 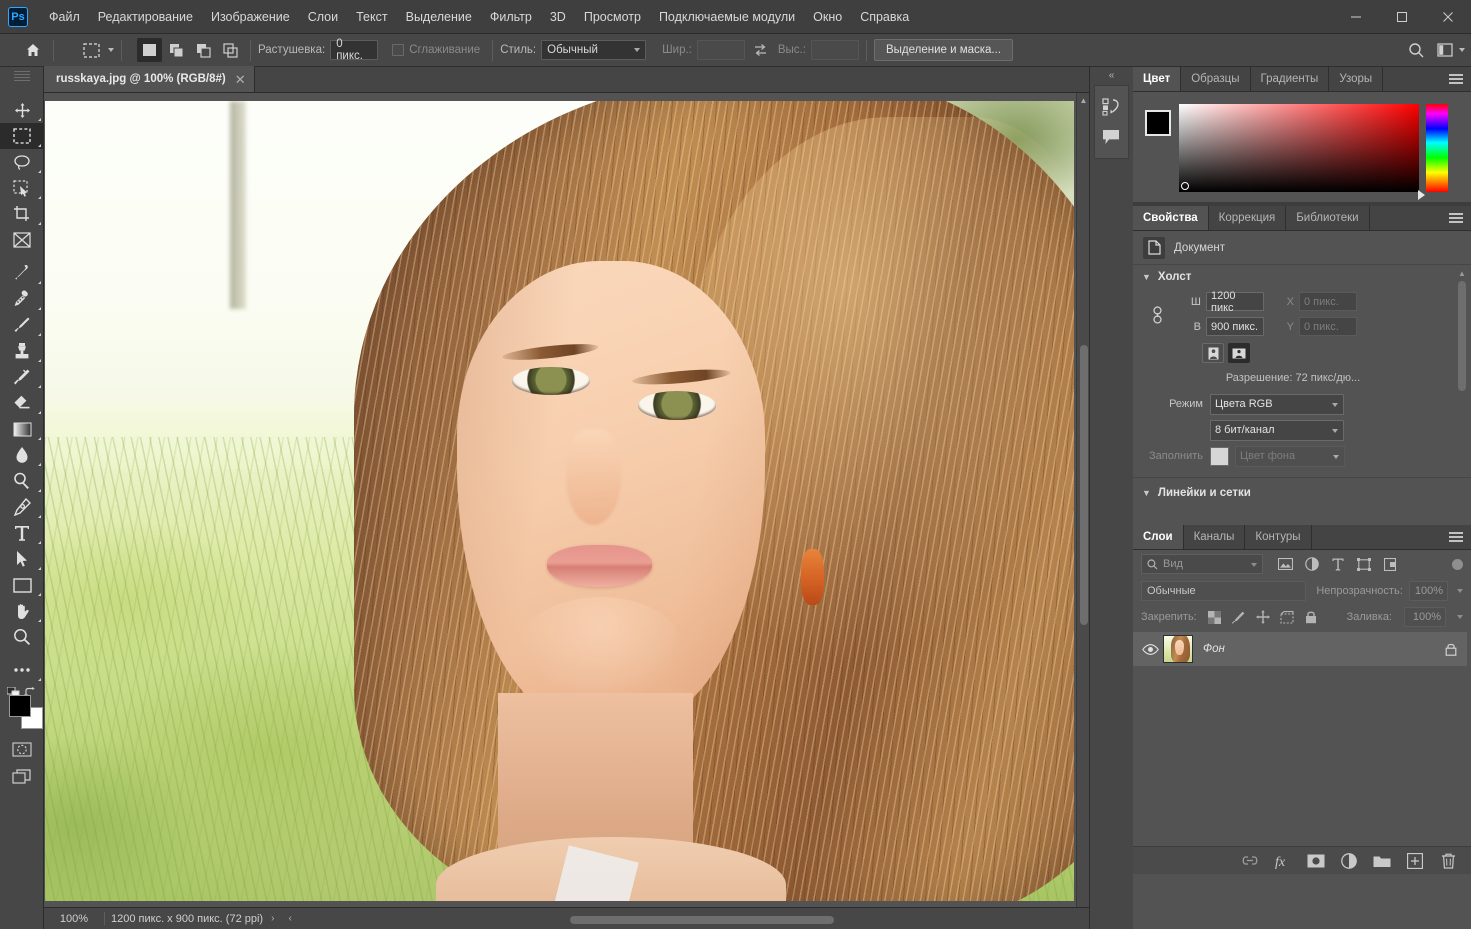 I want to click on type-tool, so click(x=22, y=533).